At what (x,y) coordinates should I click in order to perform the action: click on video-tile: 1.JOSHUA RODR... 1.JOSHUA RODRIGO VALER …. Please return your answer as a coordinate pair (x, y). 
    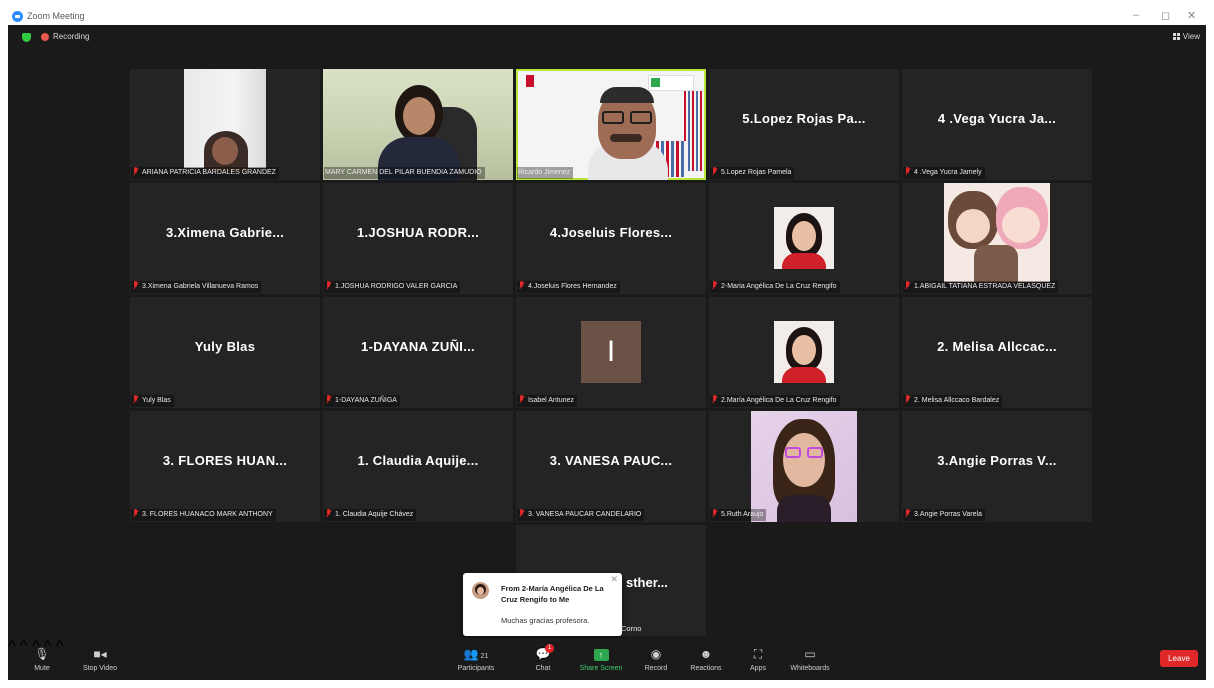
    Looking at the image, I should click on (418, 238).